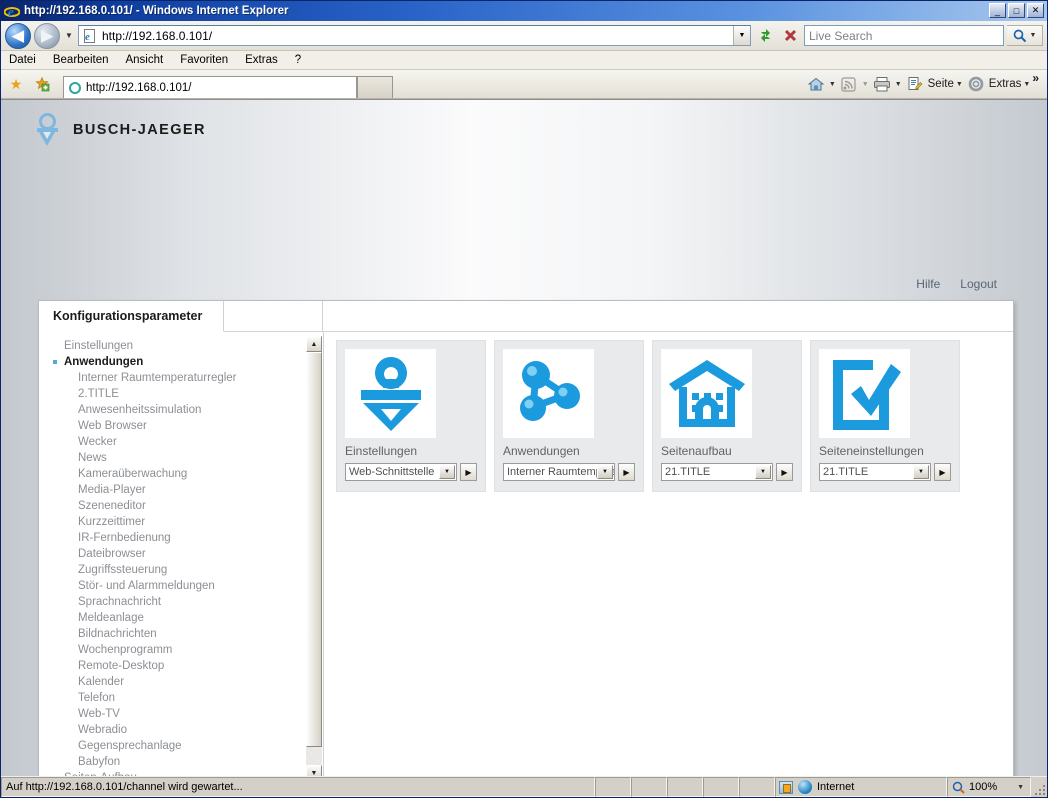 This screenshot has height=798, width=1048. I want to click on add-to-favorites-button, so click(42, 84).